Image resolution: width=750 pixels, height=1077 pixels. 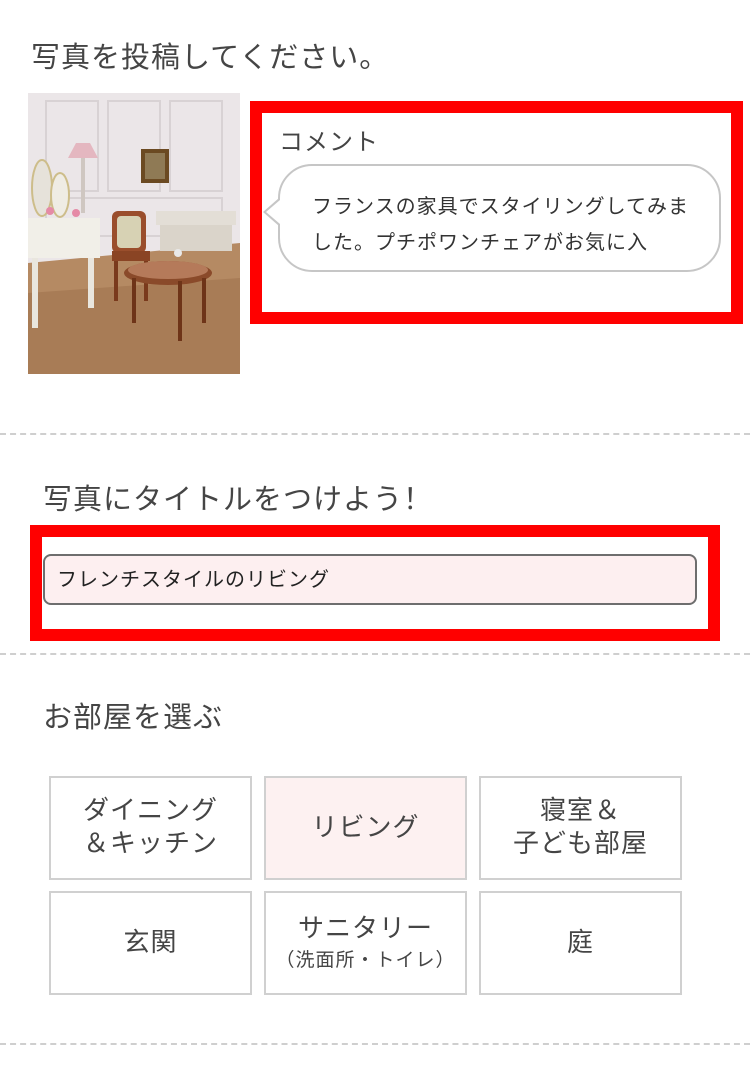 I want to click on photo-section-heading: 写真を投稿してください。, so click(x=210, y=57).